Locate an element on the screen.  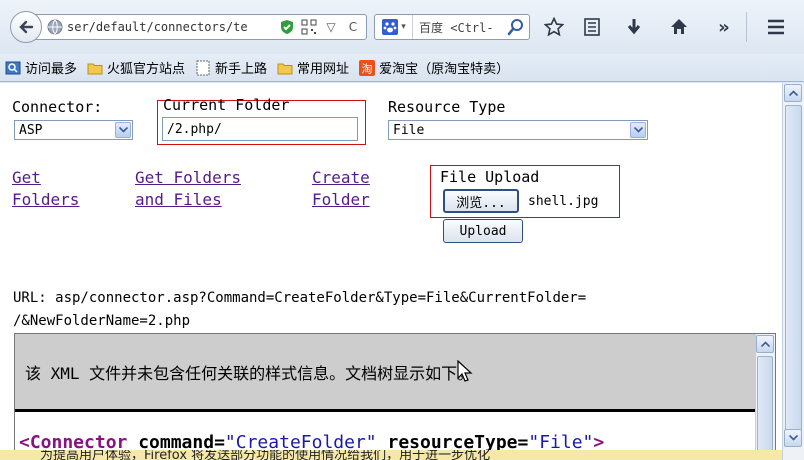
chevron-down-icon: ▾ is located at coordinates (403, 27).